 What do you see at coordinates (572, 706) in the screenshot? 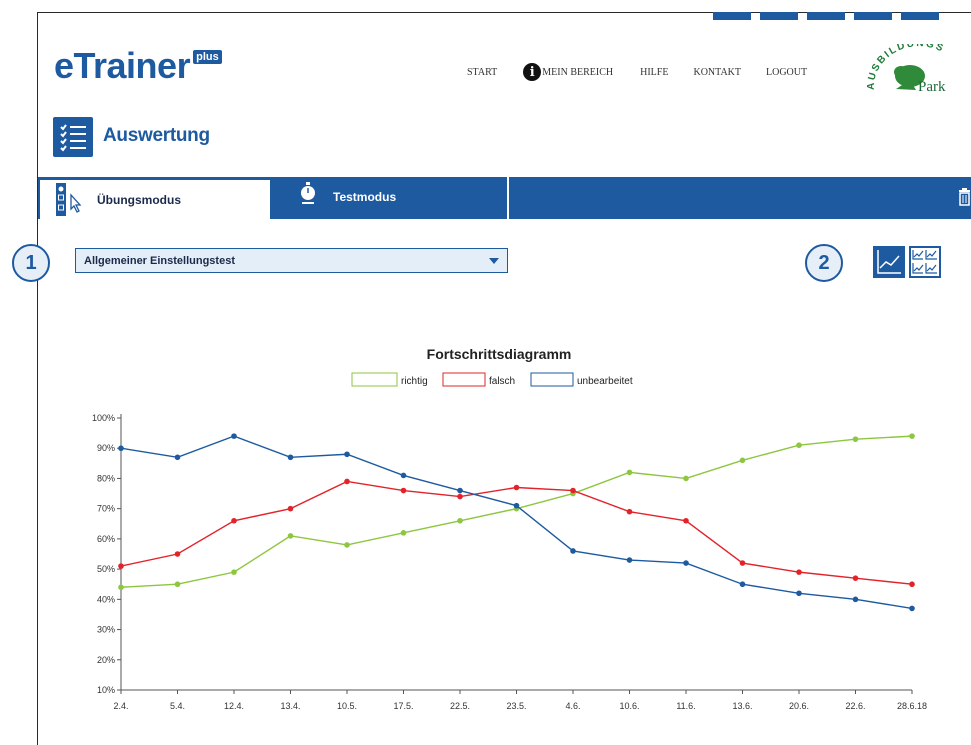
I see `x-tick-label: 4.6.` at bounding box center [572, 706].